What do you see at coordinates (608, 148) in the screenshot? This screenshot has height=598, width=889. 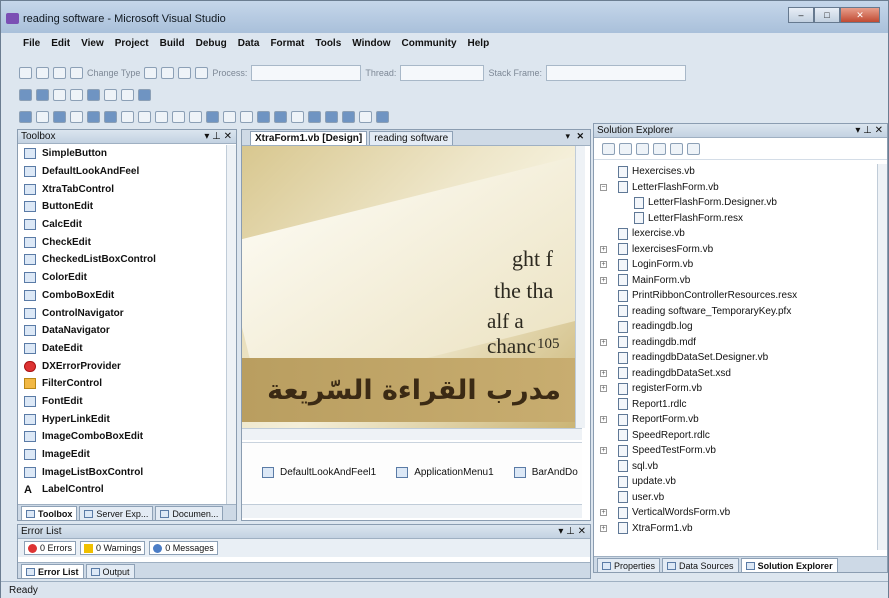 I see `properties-icon` at bounding box center [608, 148].